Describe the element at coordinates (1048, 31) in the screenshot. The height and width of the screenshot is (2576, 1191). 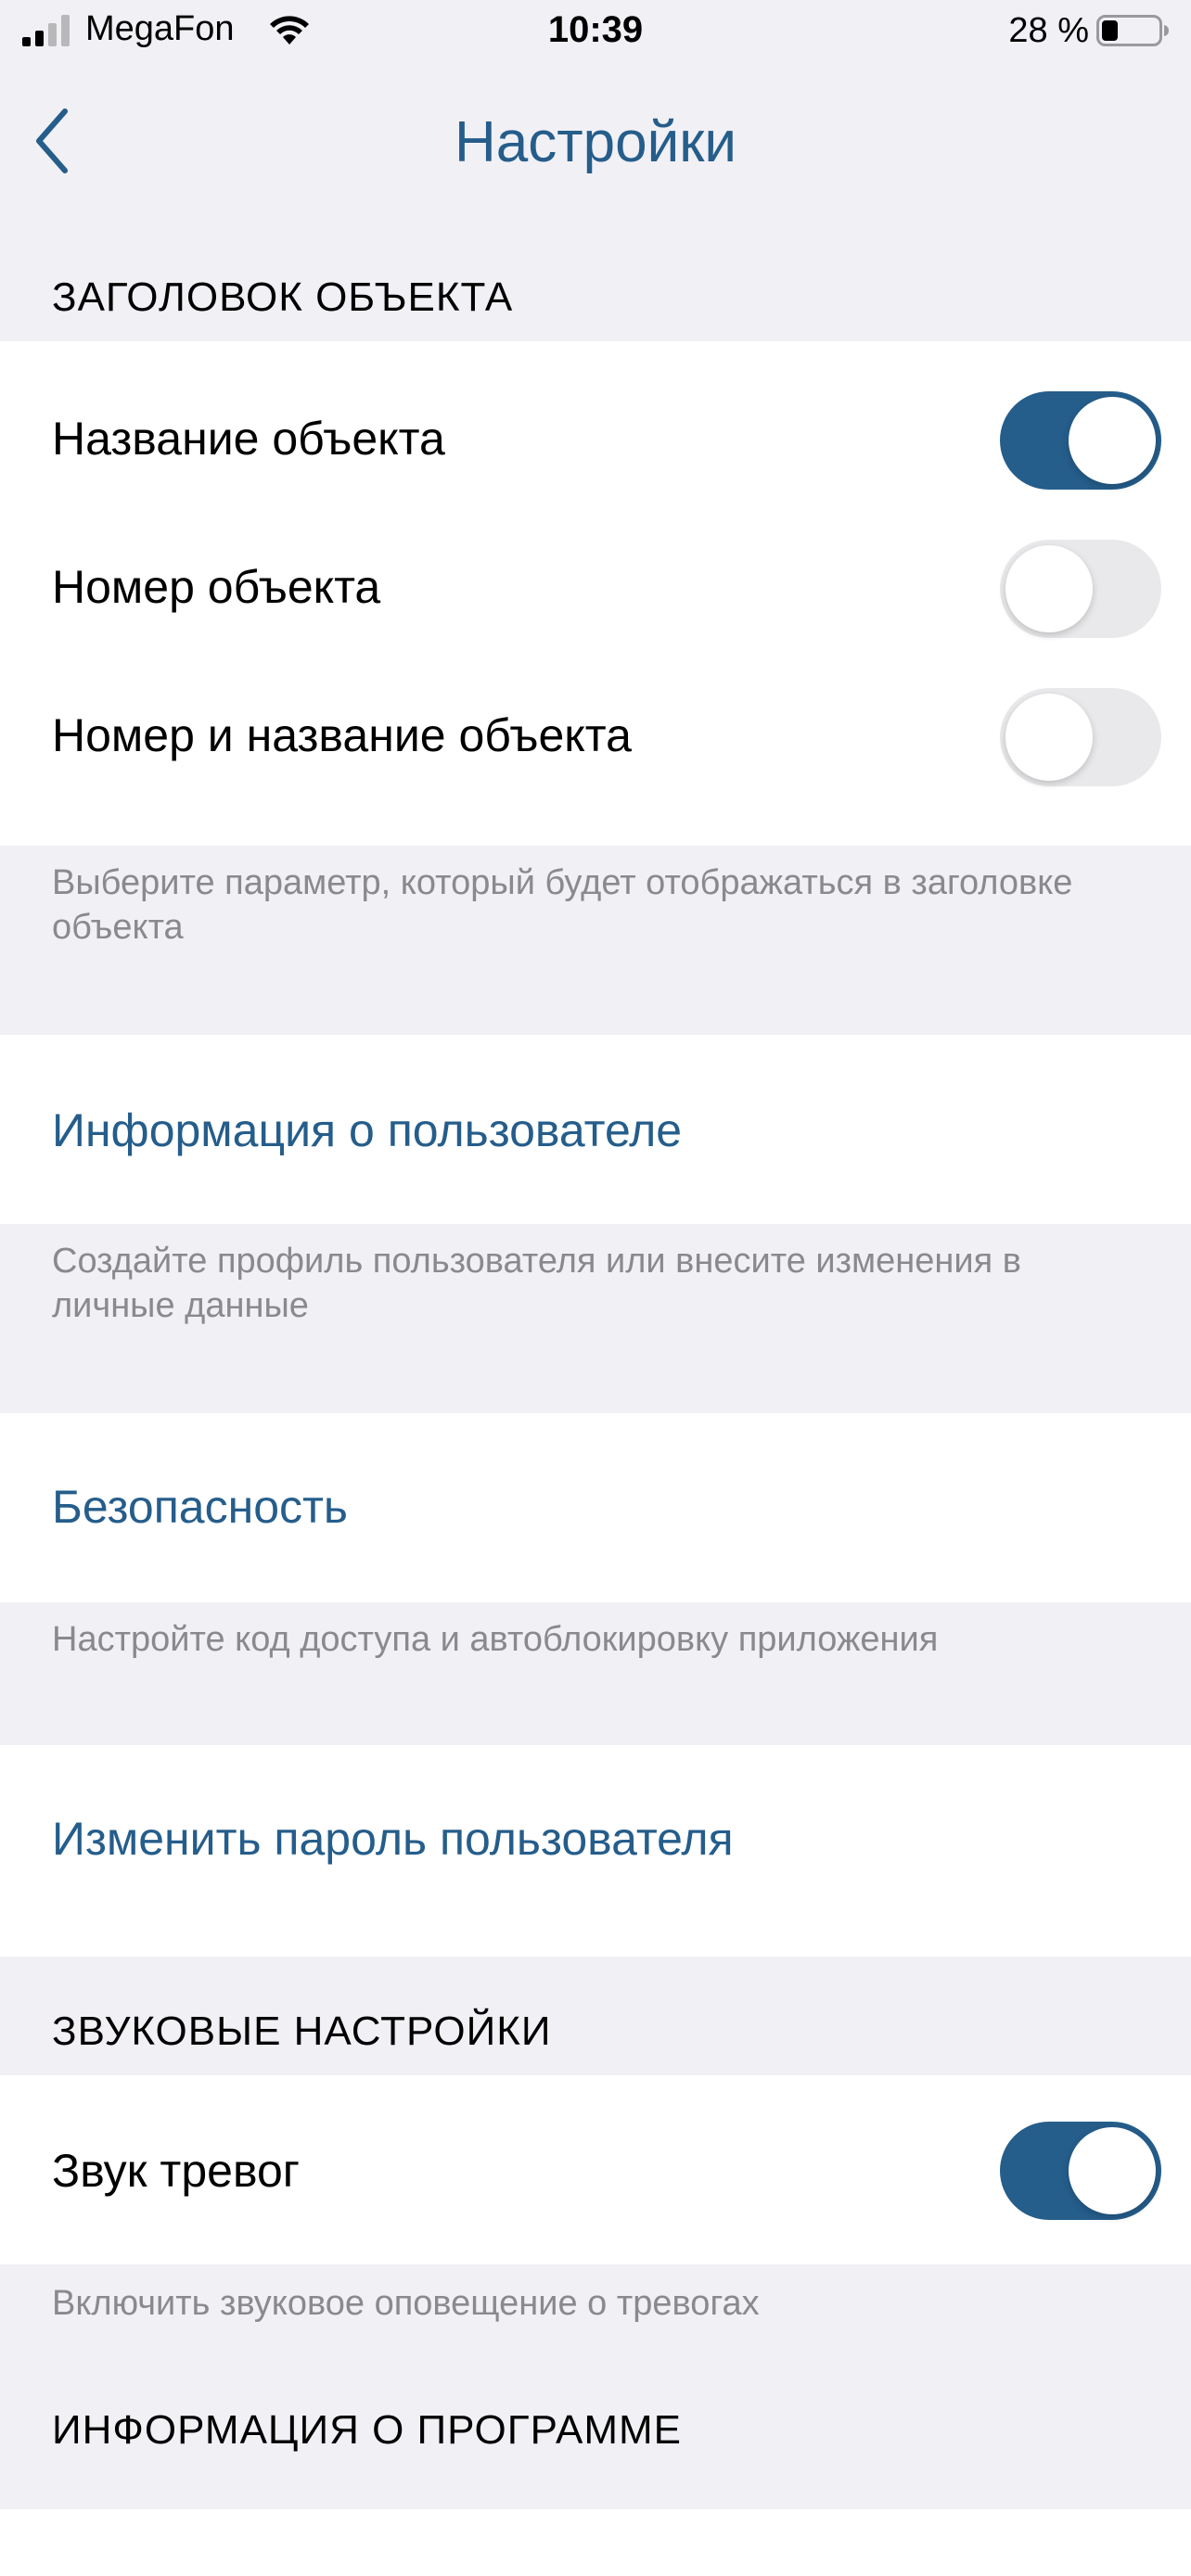
I see `battery-percentage: 28 %` at that location.